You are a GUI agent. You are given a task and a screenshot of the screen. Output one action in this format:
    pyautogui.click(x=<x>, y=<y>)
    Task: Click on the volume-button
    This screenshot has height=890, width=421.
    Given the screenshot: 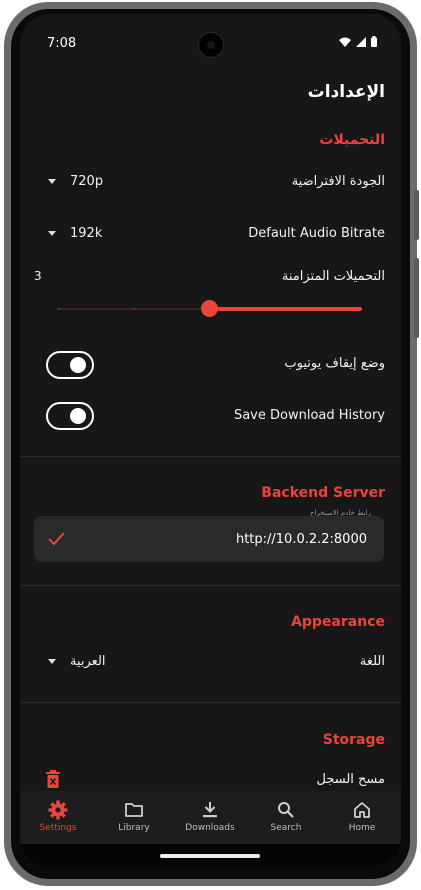 What is the action you would take?
    pyautogui.click(x=416, y=215)
    